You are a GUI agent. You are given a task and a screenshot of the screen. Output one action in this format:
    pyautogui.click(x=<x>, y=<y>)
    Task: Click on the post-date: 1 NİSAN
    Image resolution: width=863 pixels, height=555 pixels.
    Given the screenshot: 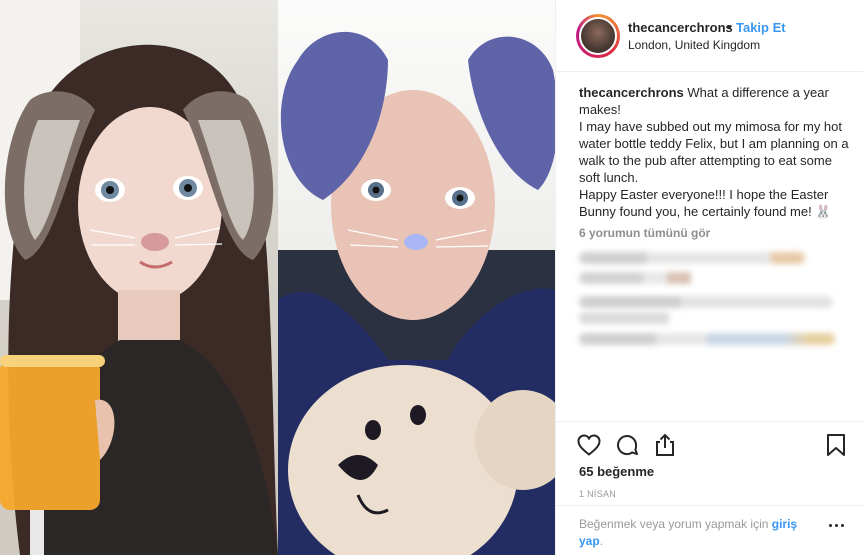 What is the action you would take?
    pyautogui.click(x=598, y=494)
    